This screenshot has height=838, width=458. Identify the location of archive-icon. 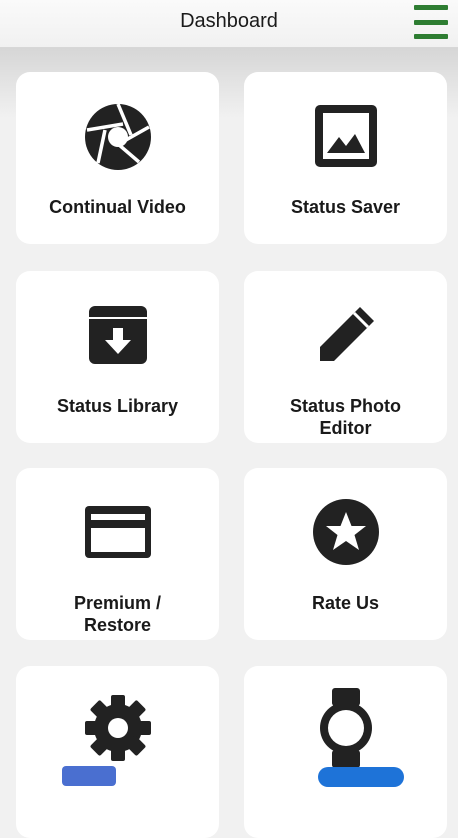
(117, 335).